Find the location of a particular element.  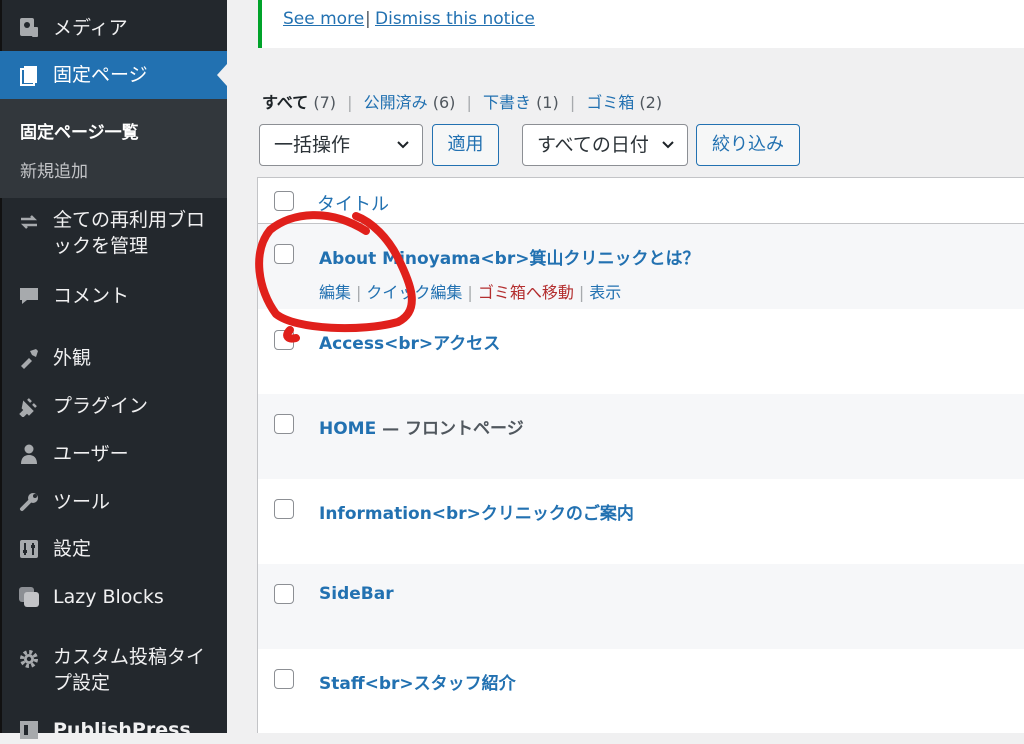

comments-icon is located at coordinates (29, 296).